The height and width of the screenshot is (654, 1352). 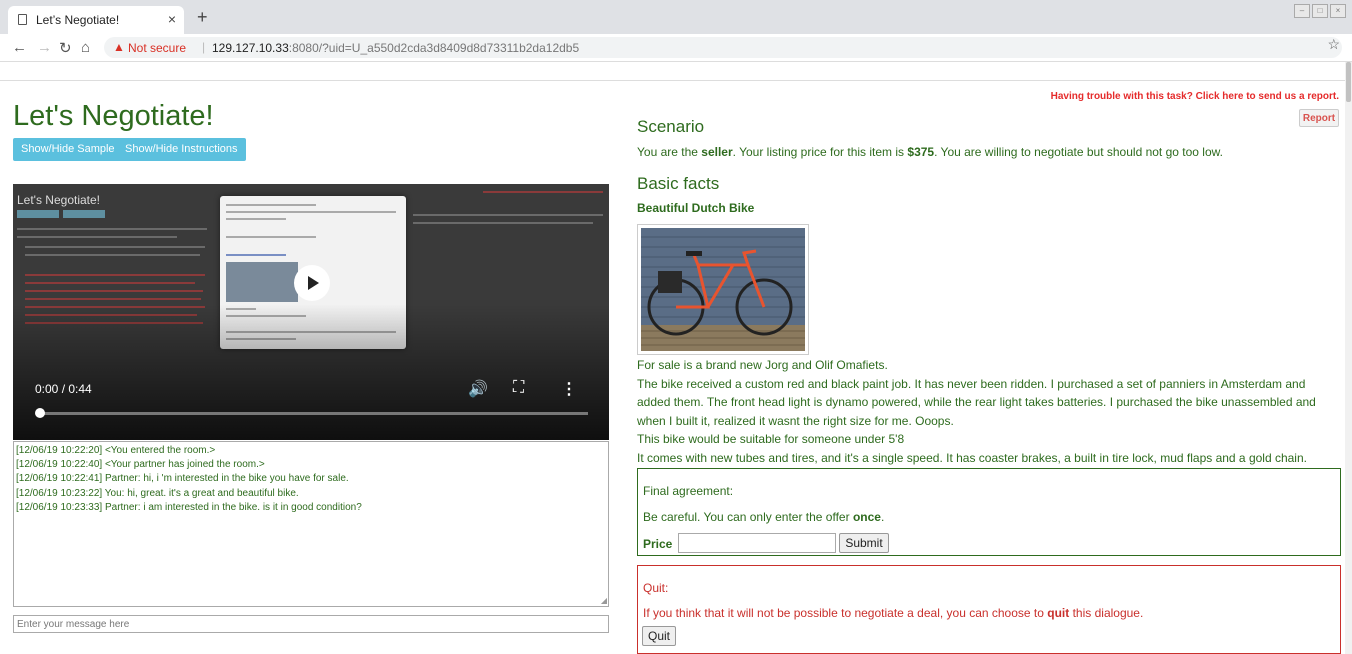 I want to click on scenario-heading: Scenario, so click(x=671, y=126).